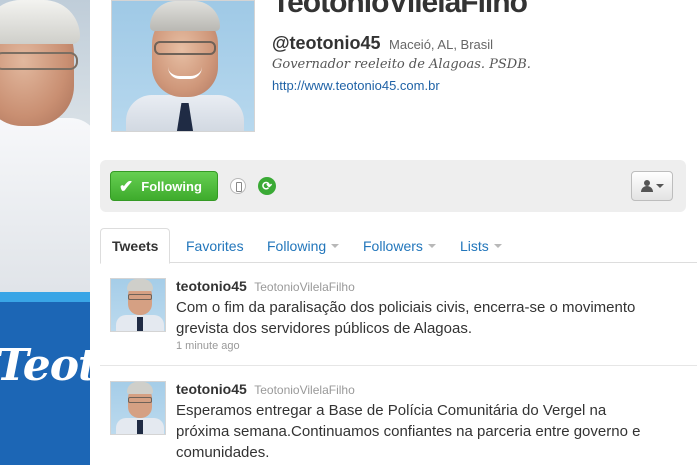  What do you see at coordinates (382, 43) in the screenshot?
I see `profile-handle-row: @teotonio45 Maceió, AL, Brasil` at bounding box center [382, 43].